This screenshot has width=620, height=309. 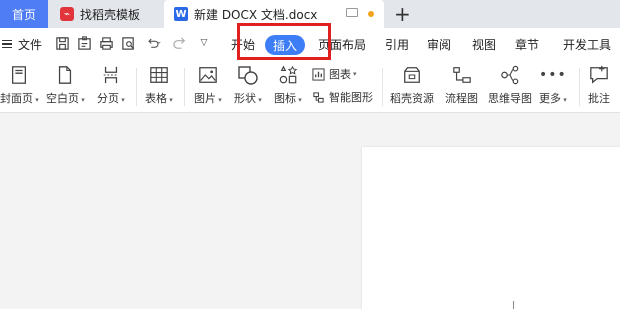 What do you see at coordinates (288, 98) in the screenshot?
I see `icon-label: 图标` at bounding box center [288, 98].